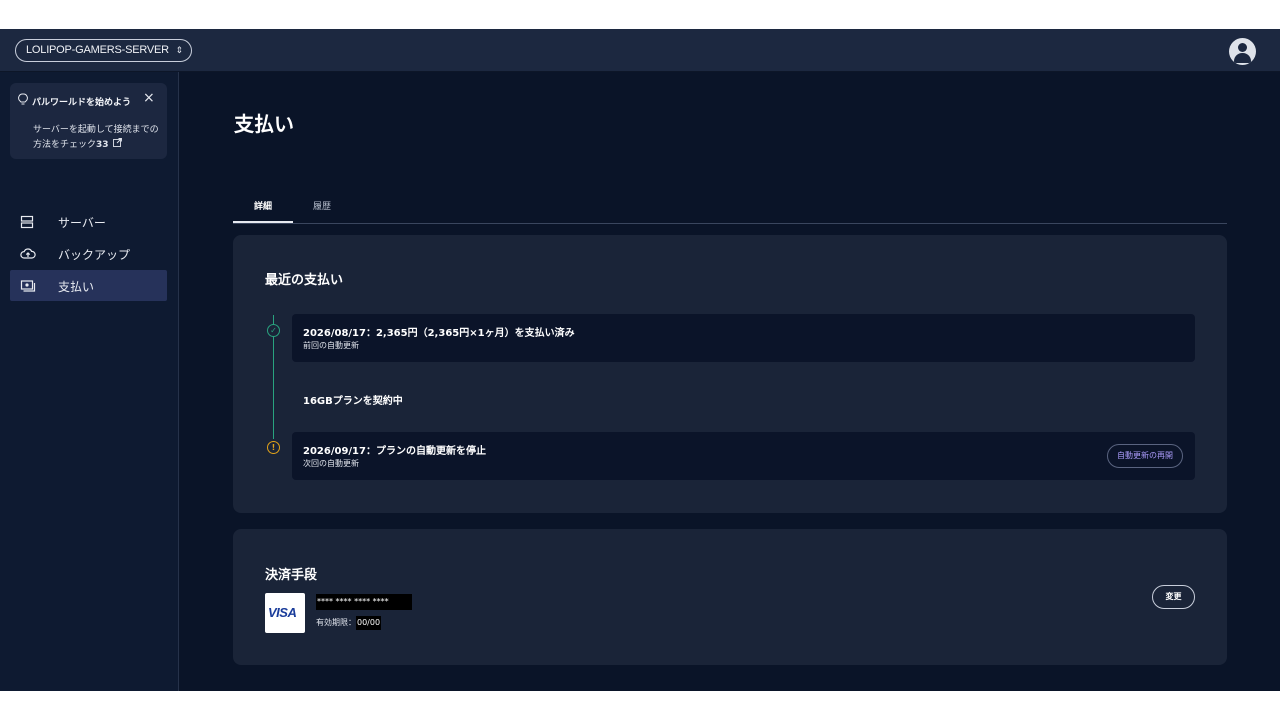  What do you see at coordinates (28, 221) in the screenshot?
I see `server-icon` at bounding box center [28, 221].